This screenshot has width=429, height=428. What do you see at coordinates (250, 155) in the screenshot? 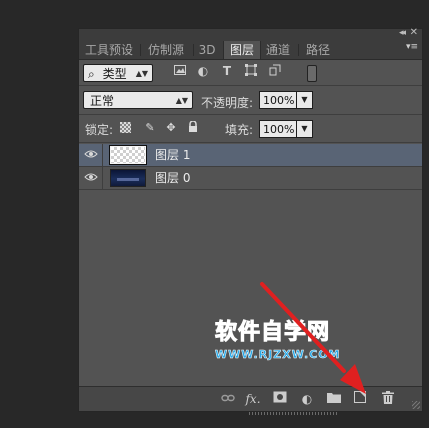
I see `layer-row-1: 图层 1` at bounding box center [250, 155].